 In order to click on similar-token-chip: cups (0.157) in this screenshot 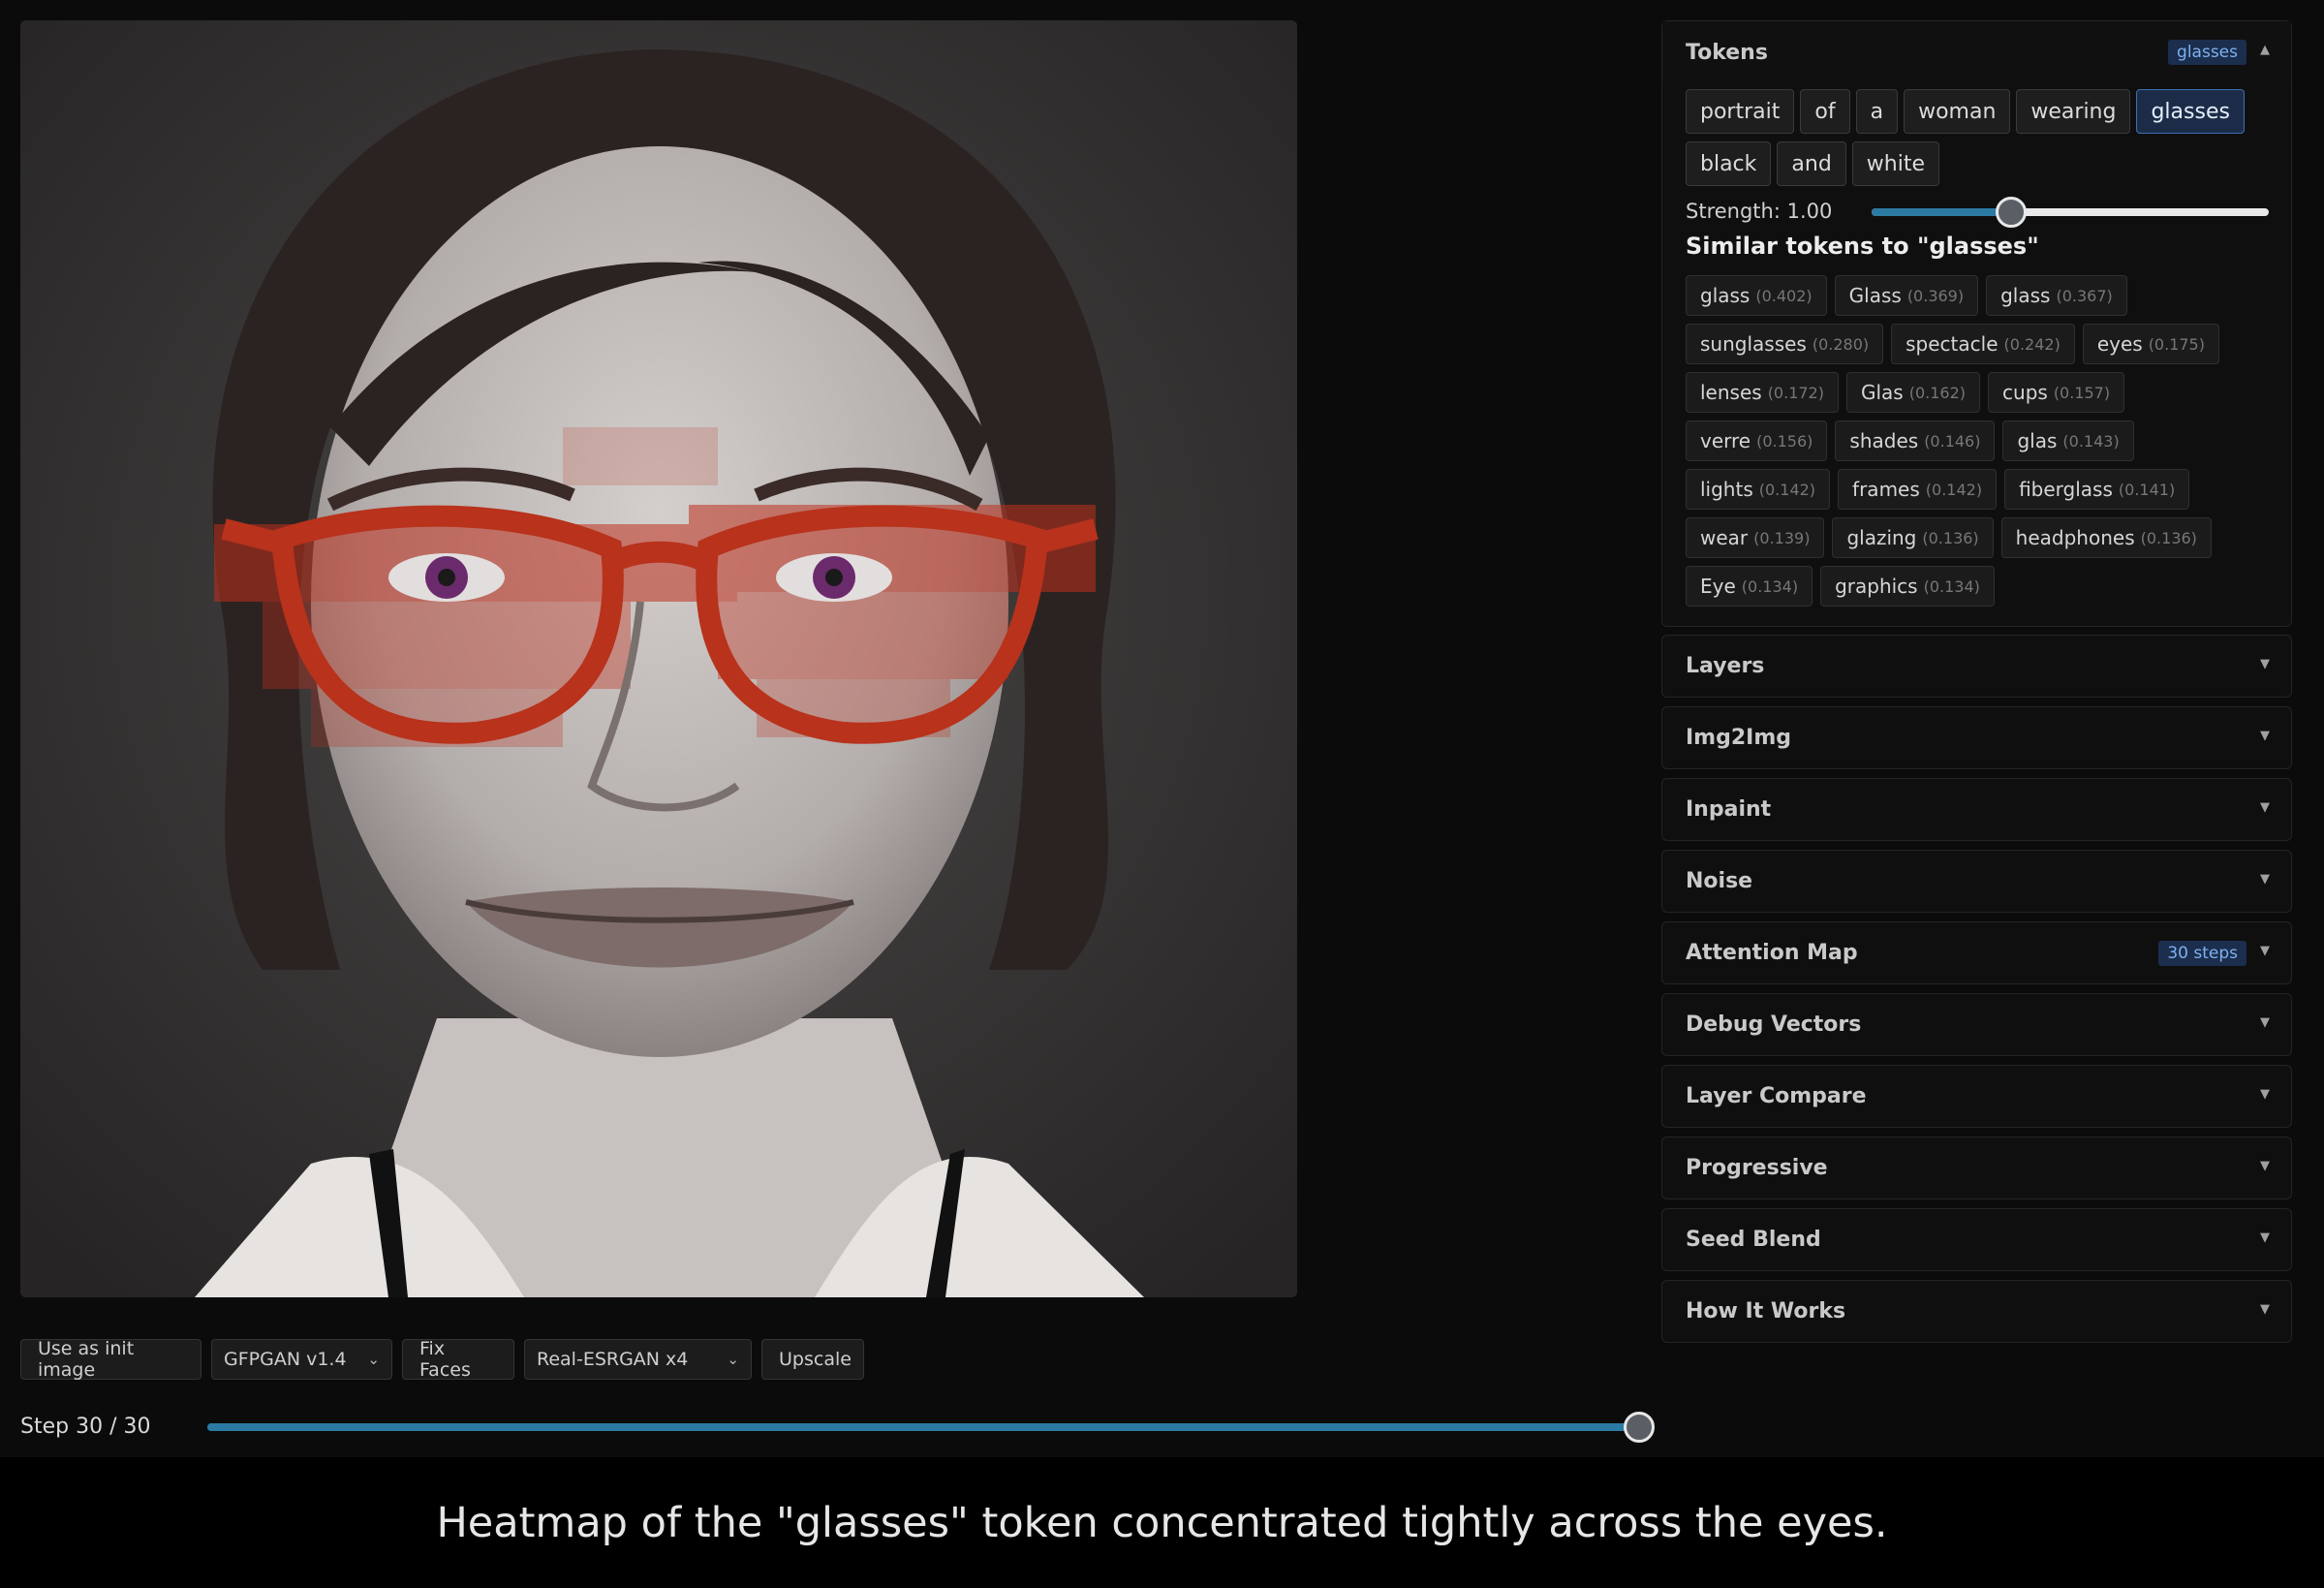, I will do `click(2056, 392)`.